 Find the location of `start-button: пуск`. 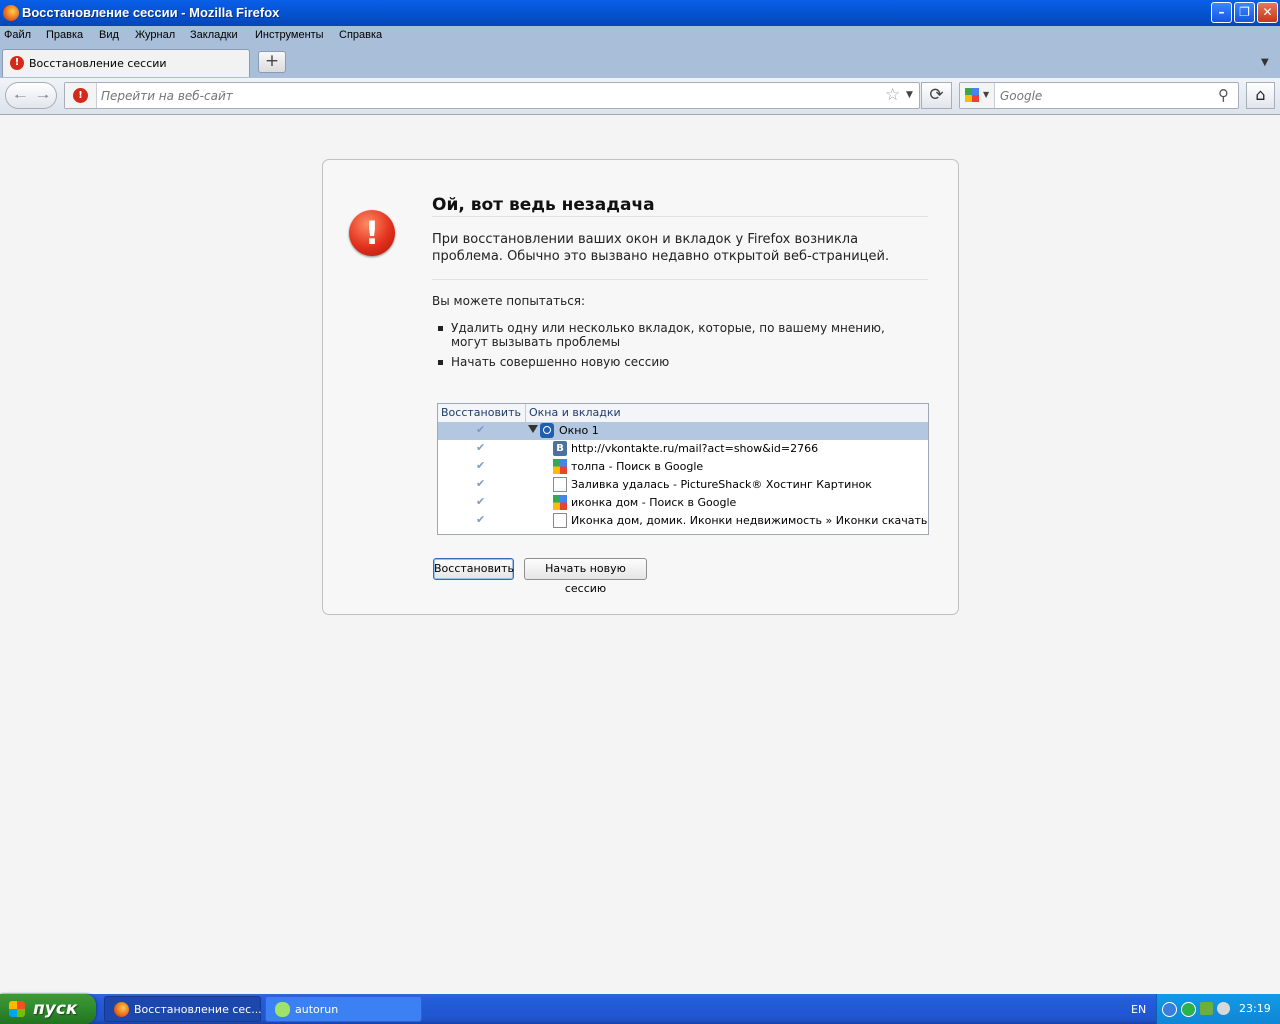

start-button: пуск is located at coordinates (48, 1009).